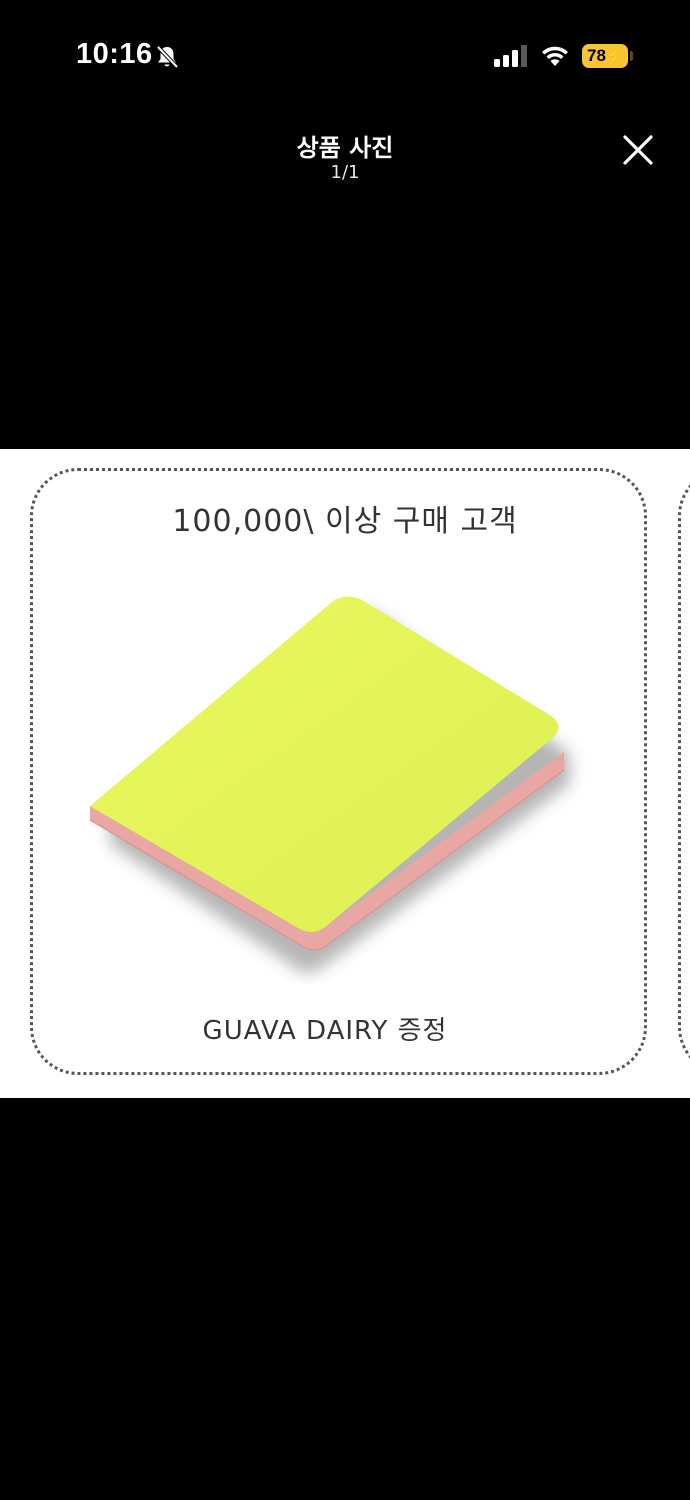 Image resolution: width=690 pixels, height=1500 pixels. I want to click on gift-text: GUAVA DAIRY 증정, so click(325, 1031).